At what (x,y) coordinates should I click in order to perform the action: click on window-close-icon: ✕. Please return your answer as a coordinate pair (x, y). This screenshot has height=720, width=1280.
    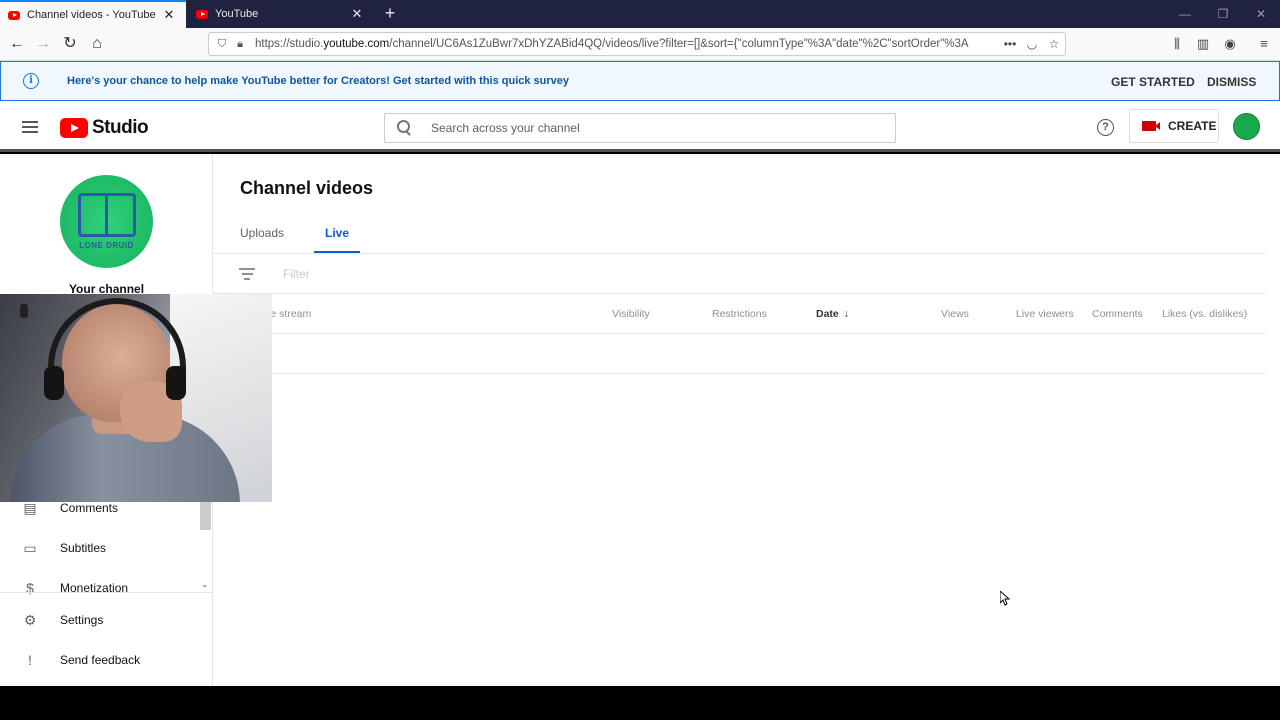
    Looking at the image, I should click on (1261, 14).